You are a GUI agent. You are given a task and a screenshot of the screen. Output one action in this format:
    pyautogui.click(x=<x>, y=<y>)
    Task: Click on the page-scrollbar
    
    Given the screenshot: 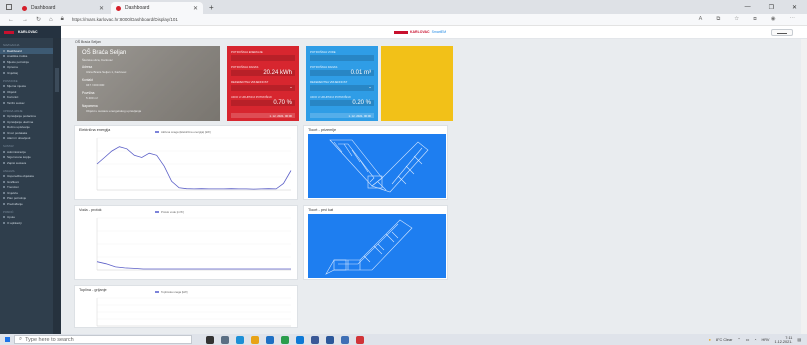 What is the action you would take?
    pyautogui.click(x=804, y=186)
    